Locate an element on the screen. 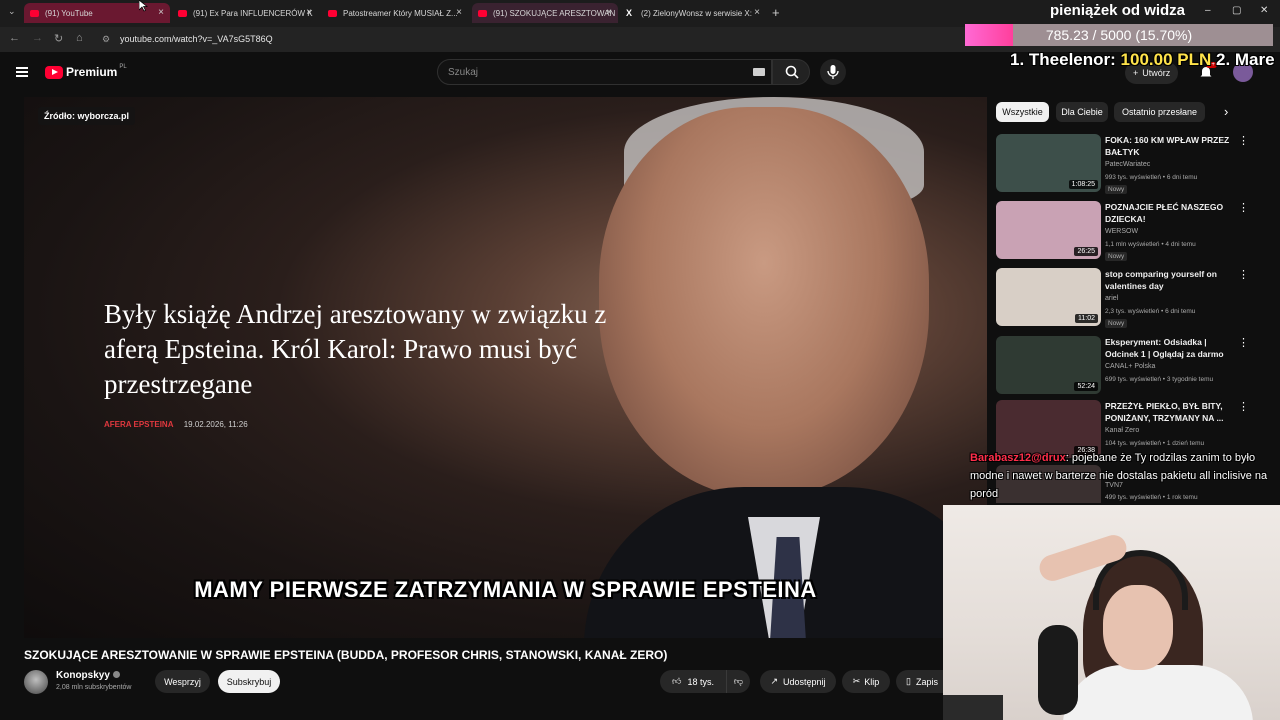 The height and width of the screenshot is (720, 1280). scissors-icon: ✂ is located at coordinates (856, 681).